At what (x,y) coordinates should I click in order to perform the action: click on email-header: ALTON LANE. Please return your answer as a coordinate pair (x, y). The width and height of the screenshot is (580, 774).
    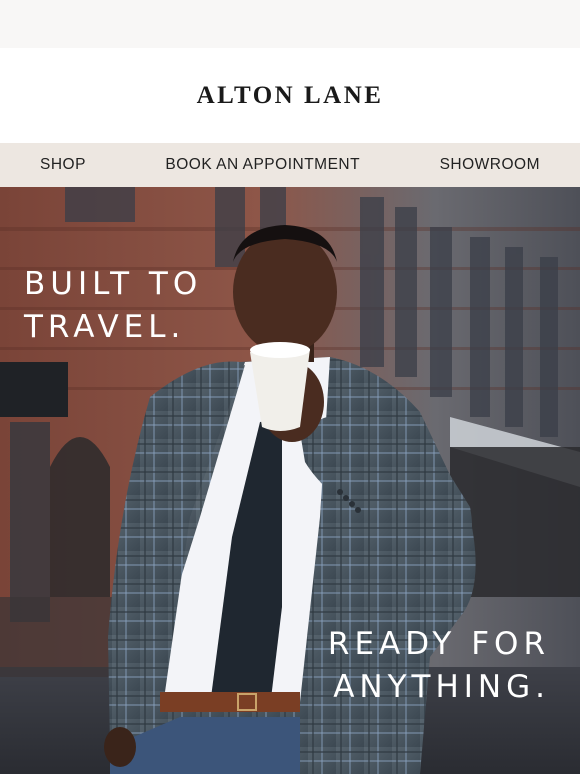
    Looking at the image, I should click on (290, 95).